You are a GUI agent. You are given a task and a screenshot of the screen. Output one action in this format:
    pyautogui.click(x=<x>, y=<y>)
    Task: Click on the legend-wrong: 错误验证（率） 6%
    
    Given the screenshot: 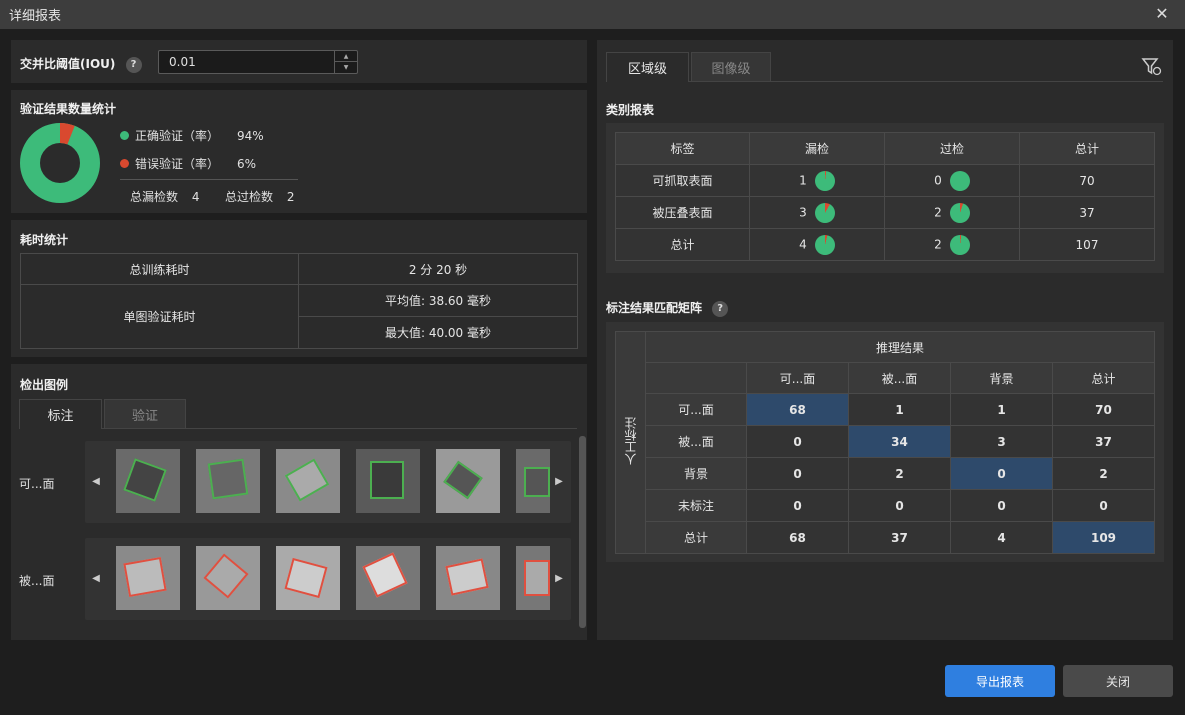 What is the action you would take?
    pyautogui.click(x=188, y=163)
    